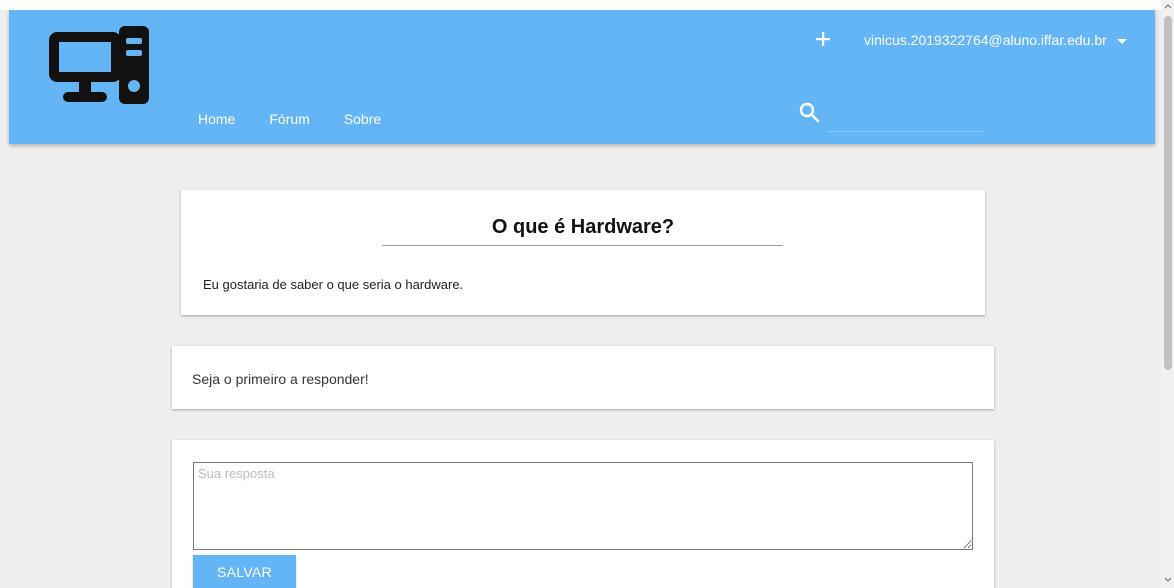  Describe the element at coordinates (1168, 6) in the screenshot. I see `scroll-up-icon` at that location.